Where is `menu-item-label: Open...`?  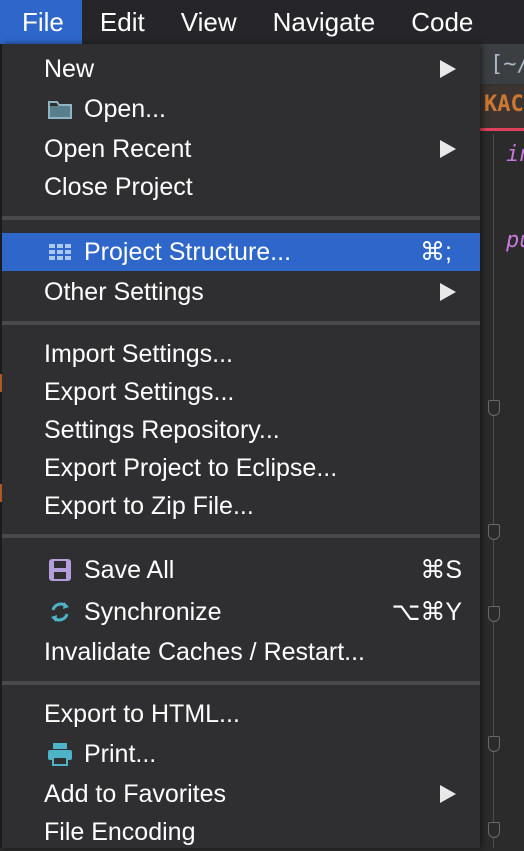
menu-item-label: Open... is located at coordinates (125, 108).